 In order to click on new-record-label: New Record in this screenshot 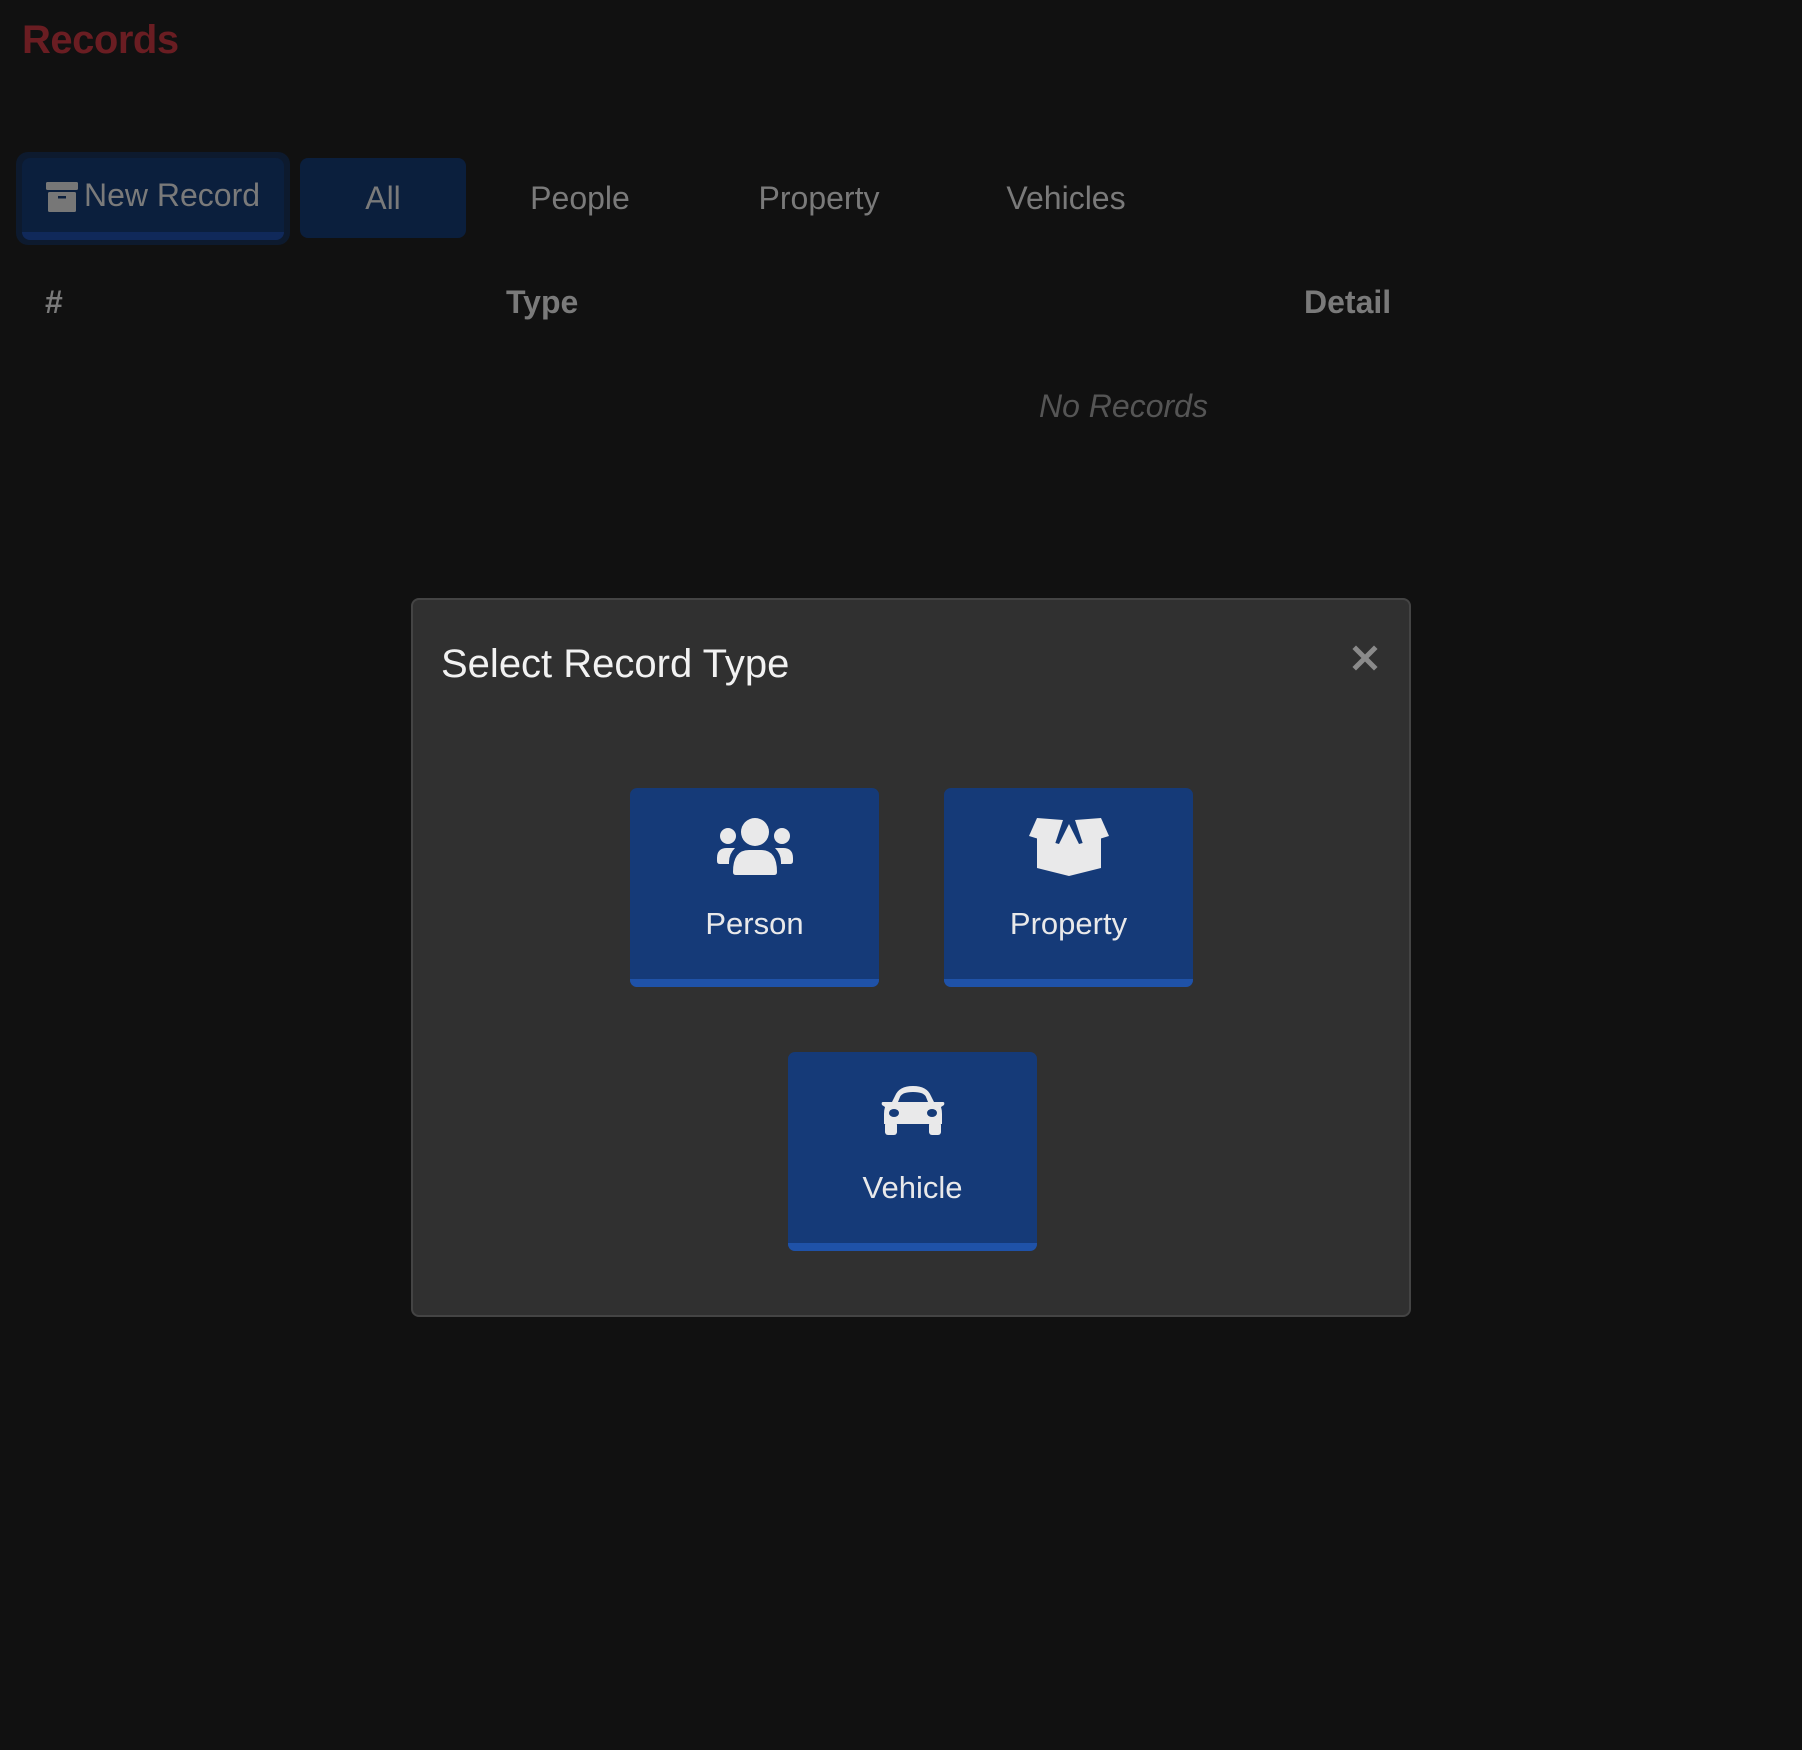, I will do `click(172, 194)`.